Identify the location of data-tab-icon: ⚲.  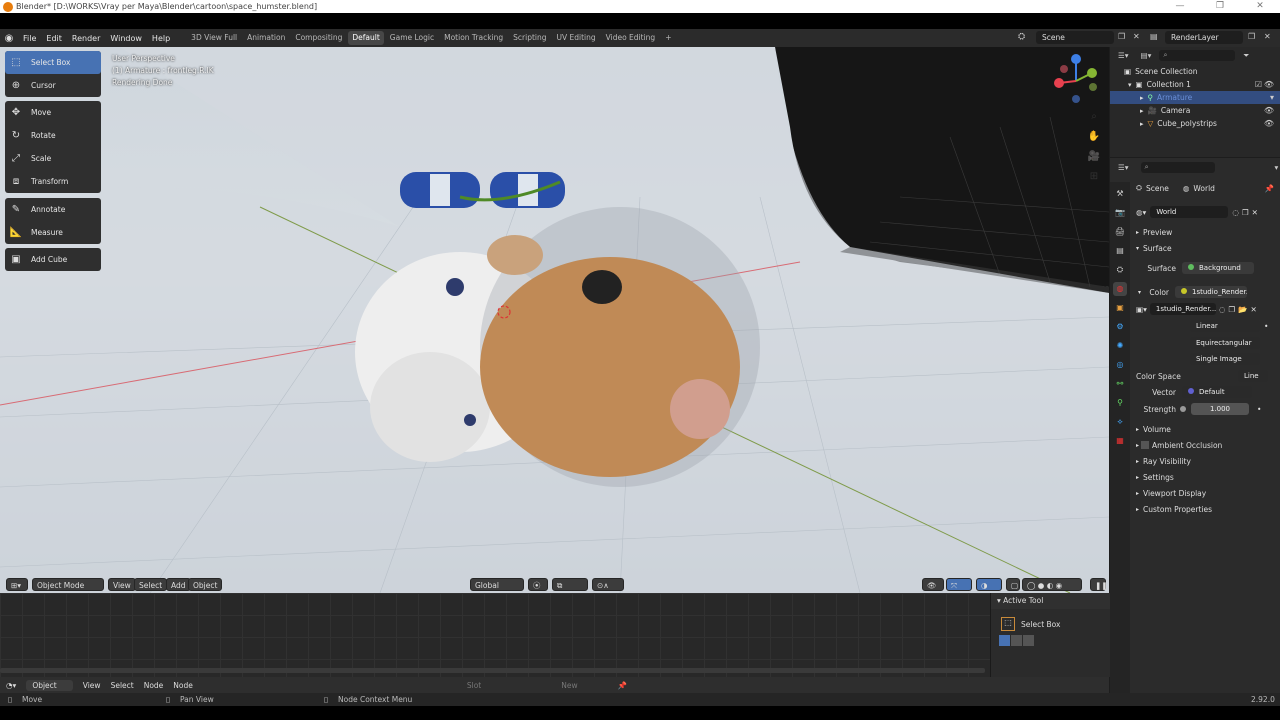
(1120, 403).